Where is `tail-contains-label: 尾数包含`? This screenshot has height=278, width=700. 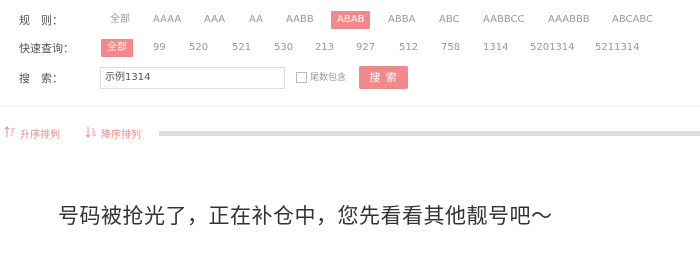 tail-contains-label: 尾数包含 is located at coordinates (328, 78).